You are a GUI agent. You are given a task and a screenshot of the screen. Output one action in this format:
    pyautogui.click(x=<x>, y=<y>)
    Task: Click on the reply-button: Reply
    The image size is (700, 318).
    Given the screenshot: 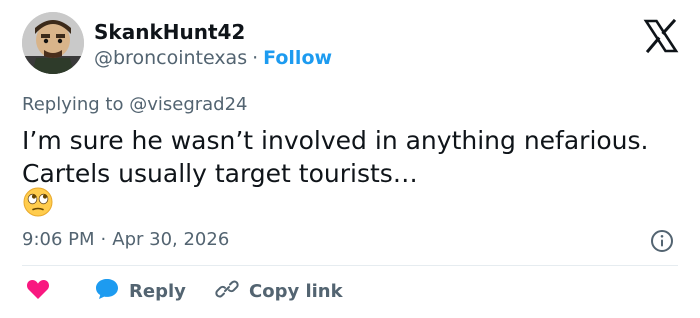 What is the action you would take?
    pyautogui.click(x=140, y=291)
    